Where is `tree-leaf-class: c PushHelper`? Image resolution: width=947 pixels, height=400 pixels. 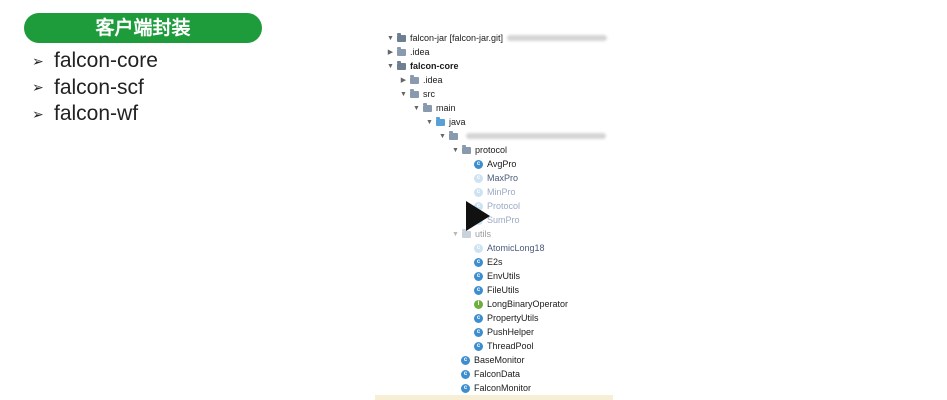 tree-leaf-class: c PushHelper is located at coordinates (504, 332).